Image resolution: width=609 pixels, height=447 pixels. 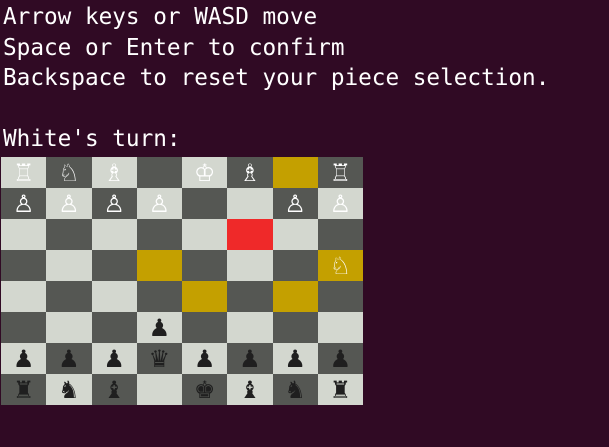 I want to click on square-g3, so click(x=295, y=327).